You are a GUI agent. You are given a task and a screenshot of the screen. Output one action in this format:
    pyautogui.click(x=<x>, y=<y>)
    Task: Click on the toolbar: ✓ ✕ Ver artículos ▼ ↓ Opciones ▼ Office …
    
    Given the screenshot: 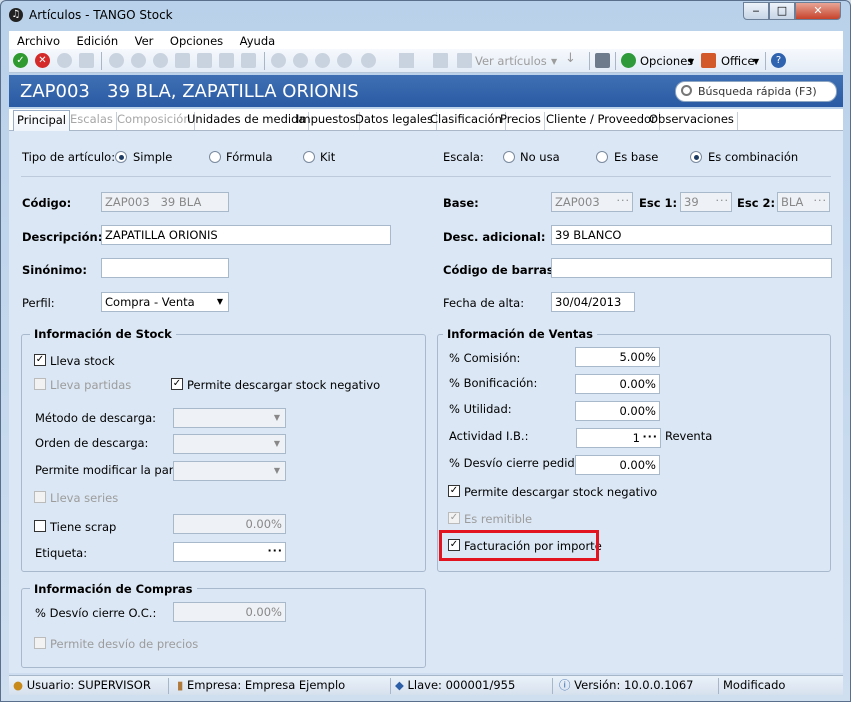 What is the action you would take?
    pyautogui.click(x=426, y=61)
    